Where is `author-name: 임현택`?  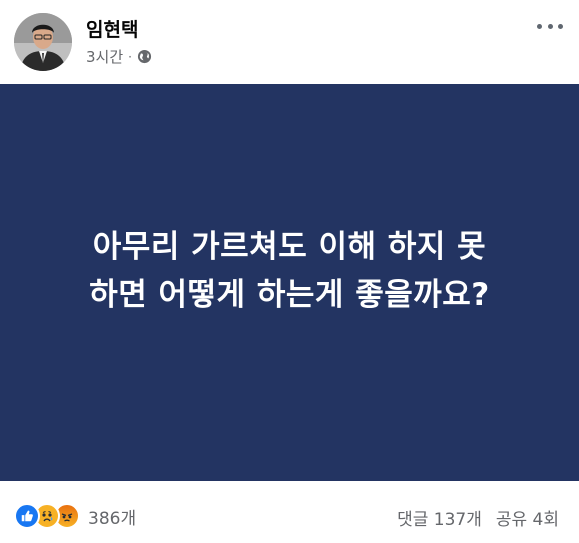 author-name: 임현택 is located at coordinates (112, 28).